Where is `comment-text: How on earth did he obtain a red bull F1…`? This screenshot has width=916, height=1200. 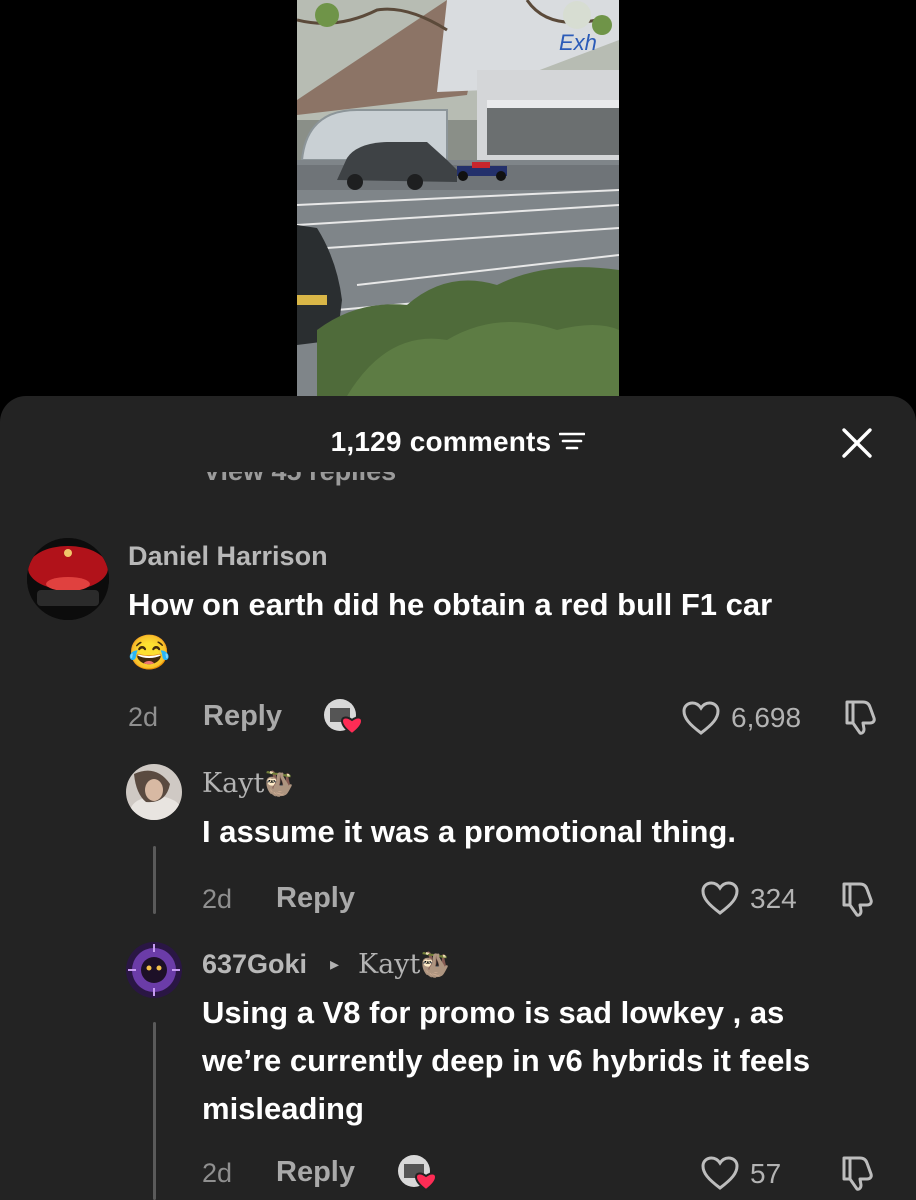
comment-text: How on earth did he obtain a red bull F1… is located at coordinates (508, 629).